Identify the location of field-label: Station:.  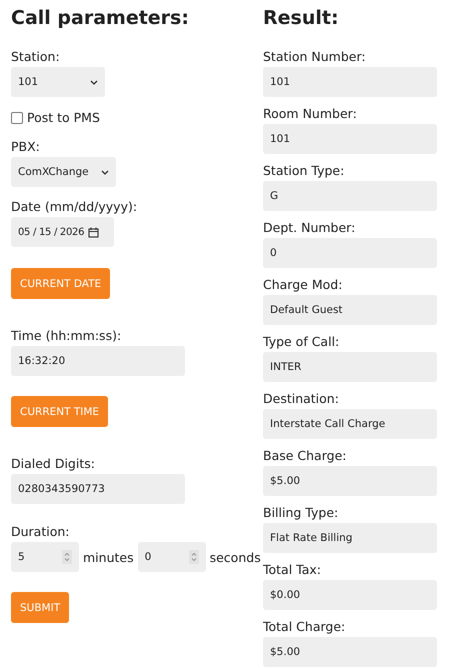
(35, 56).